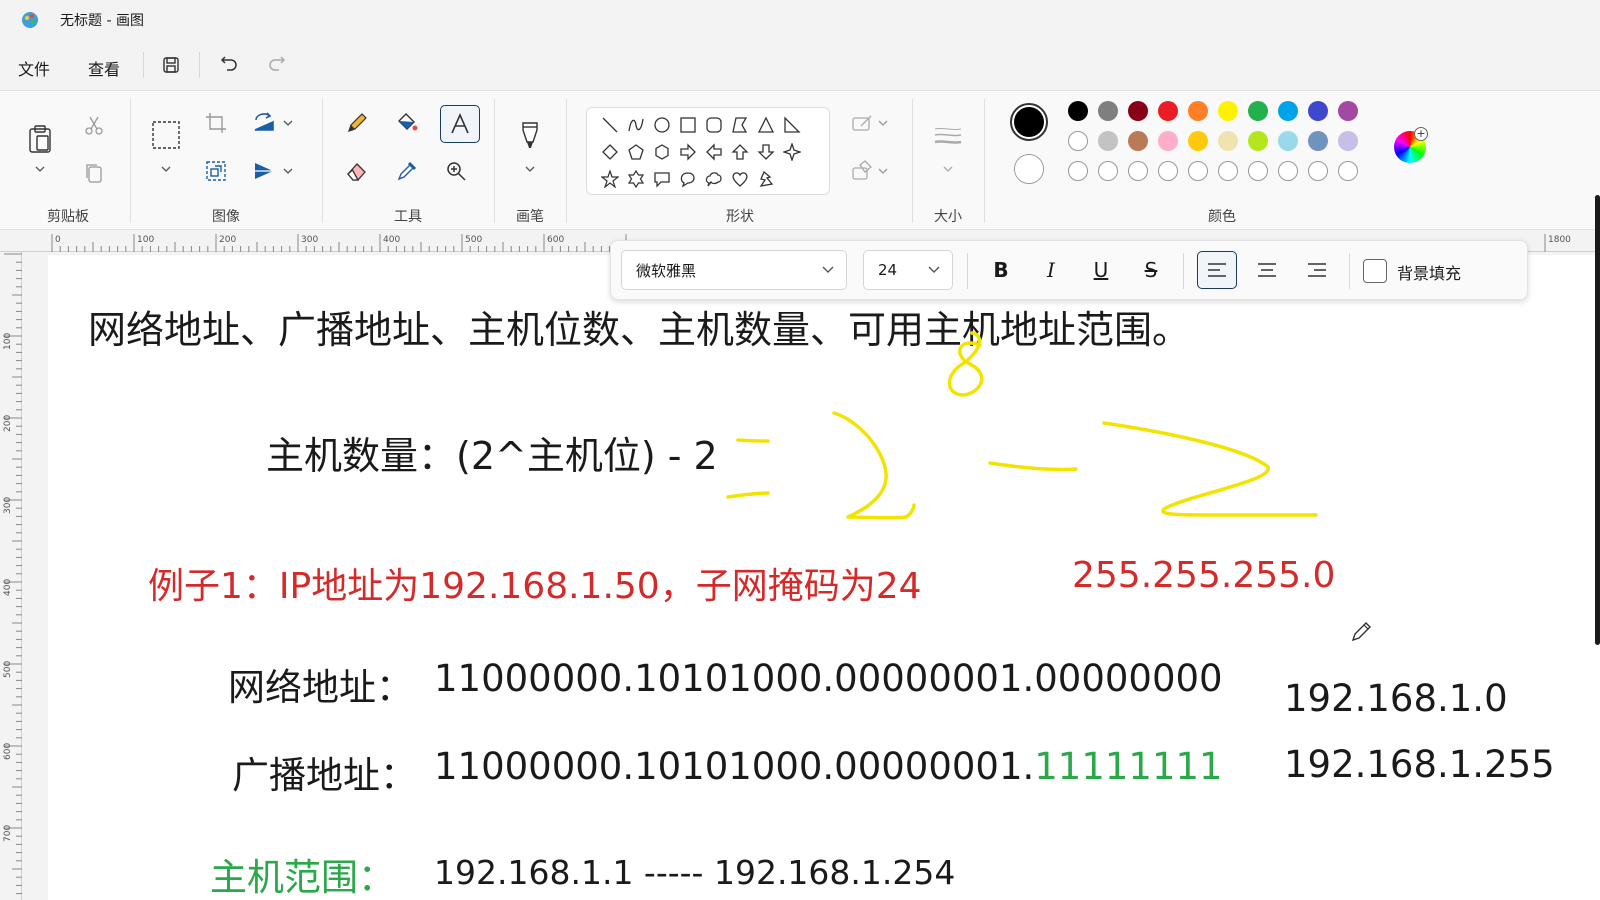  I want to click on rounded-rectangle-shape, so click(714, 125).